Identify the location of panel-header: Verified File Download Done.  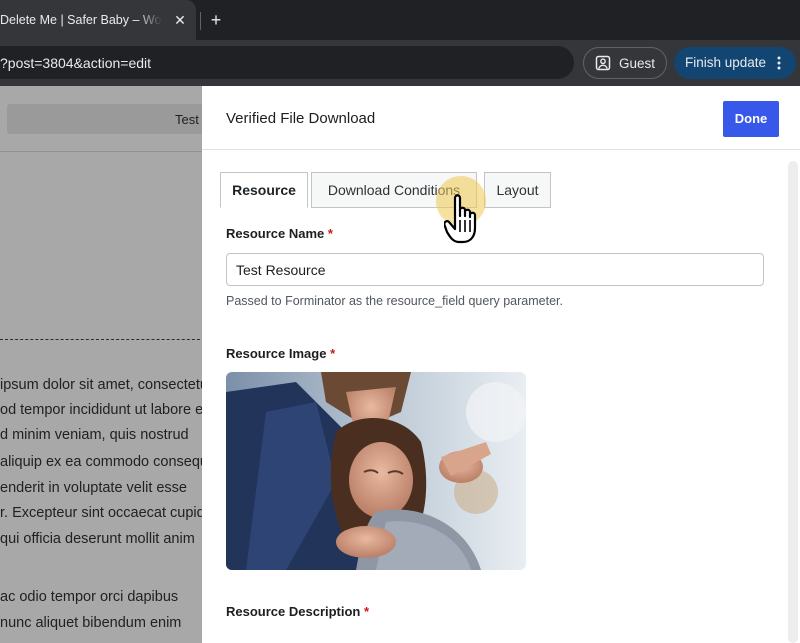
(501, 118).